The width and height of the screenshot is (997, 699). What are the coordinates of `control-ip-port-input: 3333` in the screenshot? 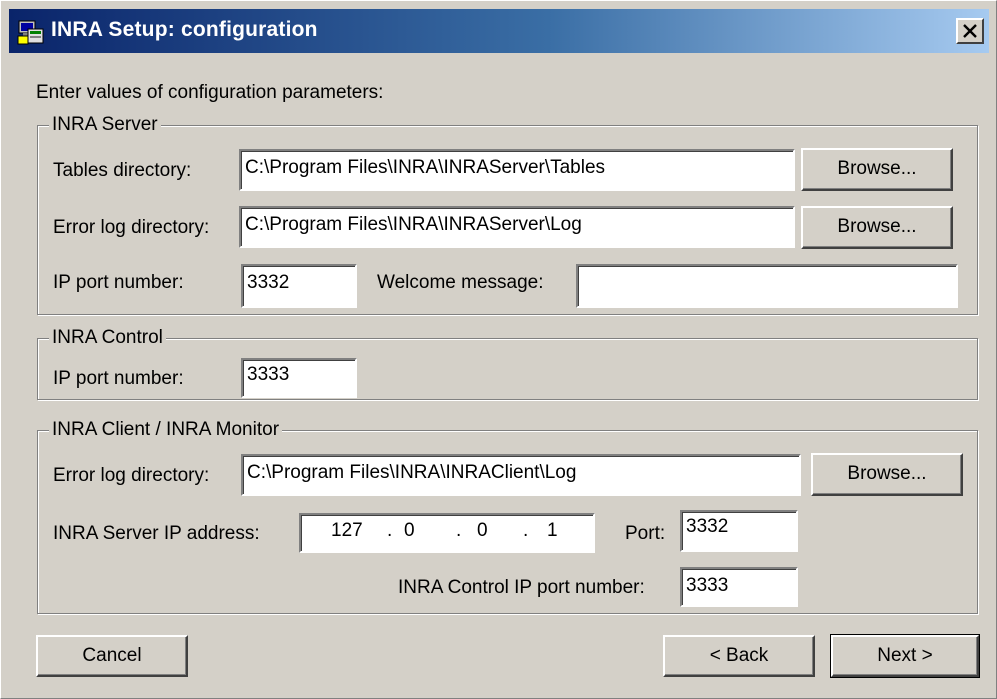 It's located at (739, 587).